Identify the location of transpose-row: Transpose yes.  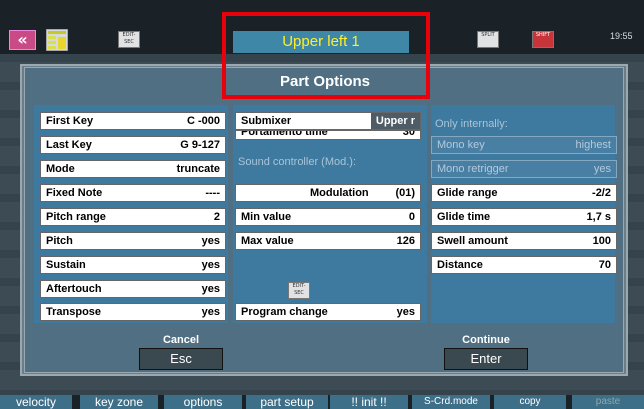
(133, 312).